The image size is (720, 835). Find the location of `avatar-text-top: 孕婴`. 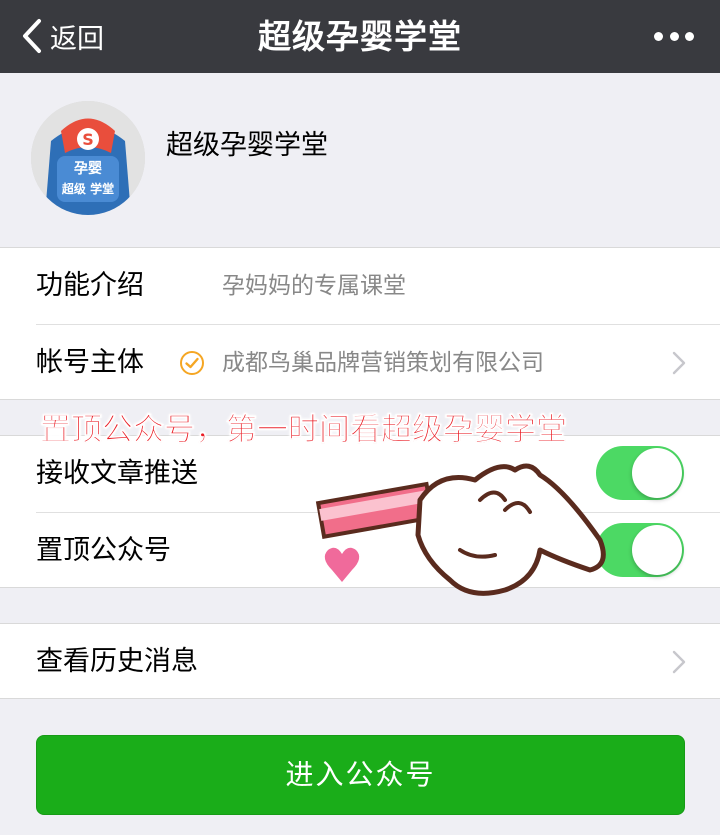

avatar-text-top: 孕婴 is located at coordinates (88, 168).